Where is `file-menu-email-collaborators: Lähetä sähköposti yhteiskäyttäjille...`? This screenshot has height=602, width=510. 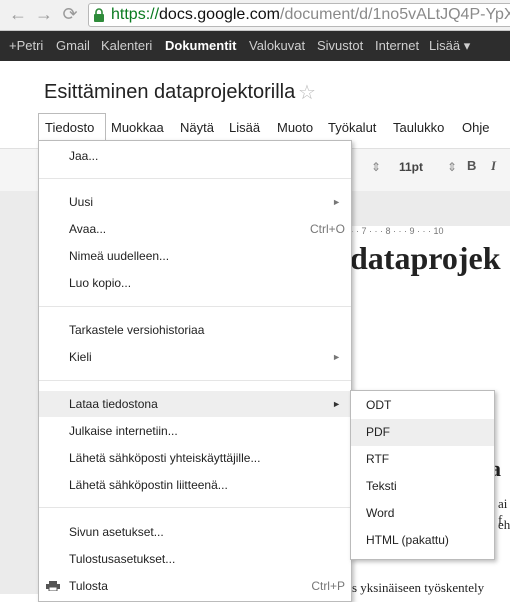 file-menu-email-collaborators: Lähetä sähköposti yhteiskäyttäjille... is located at coordinates (195, 458).